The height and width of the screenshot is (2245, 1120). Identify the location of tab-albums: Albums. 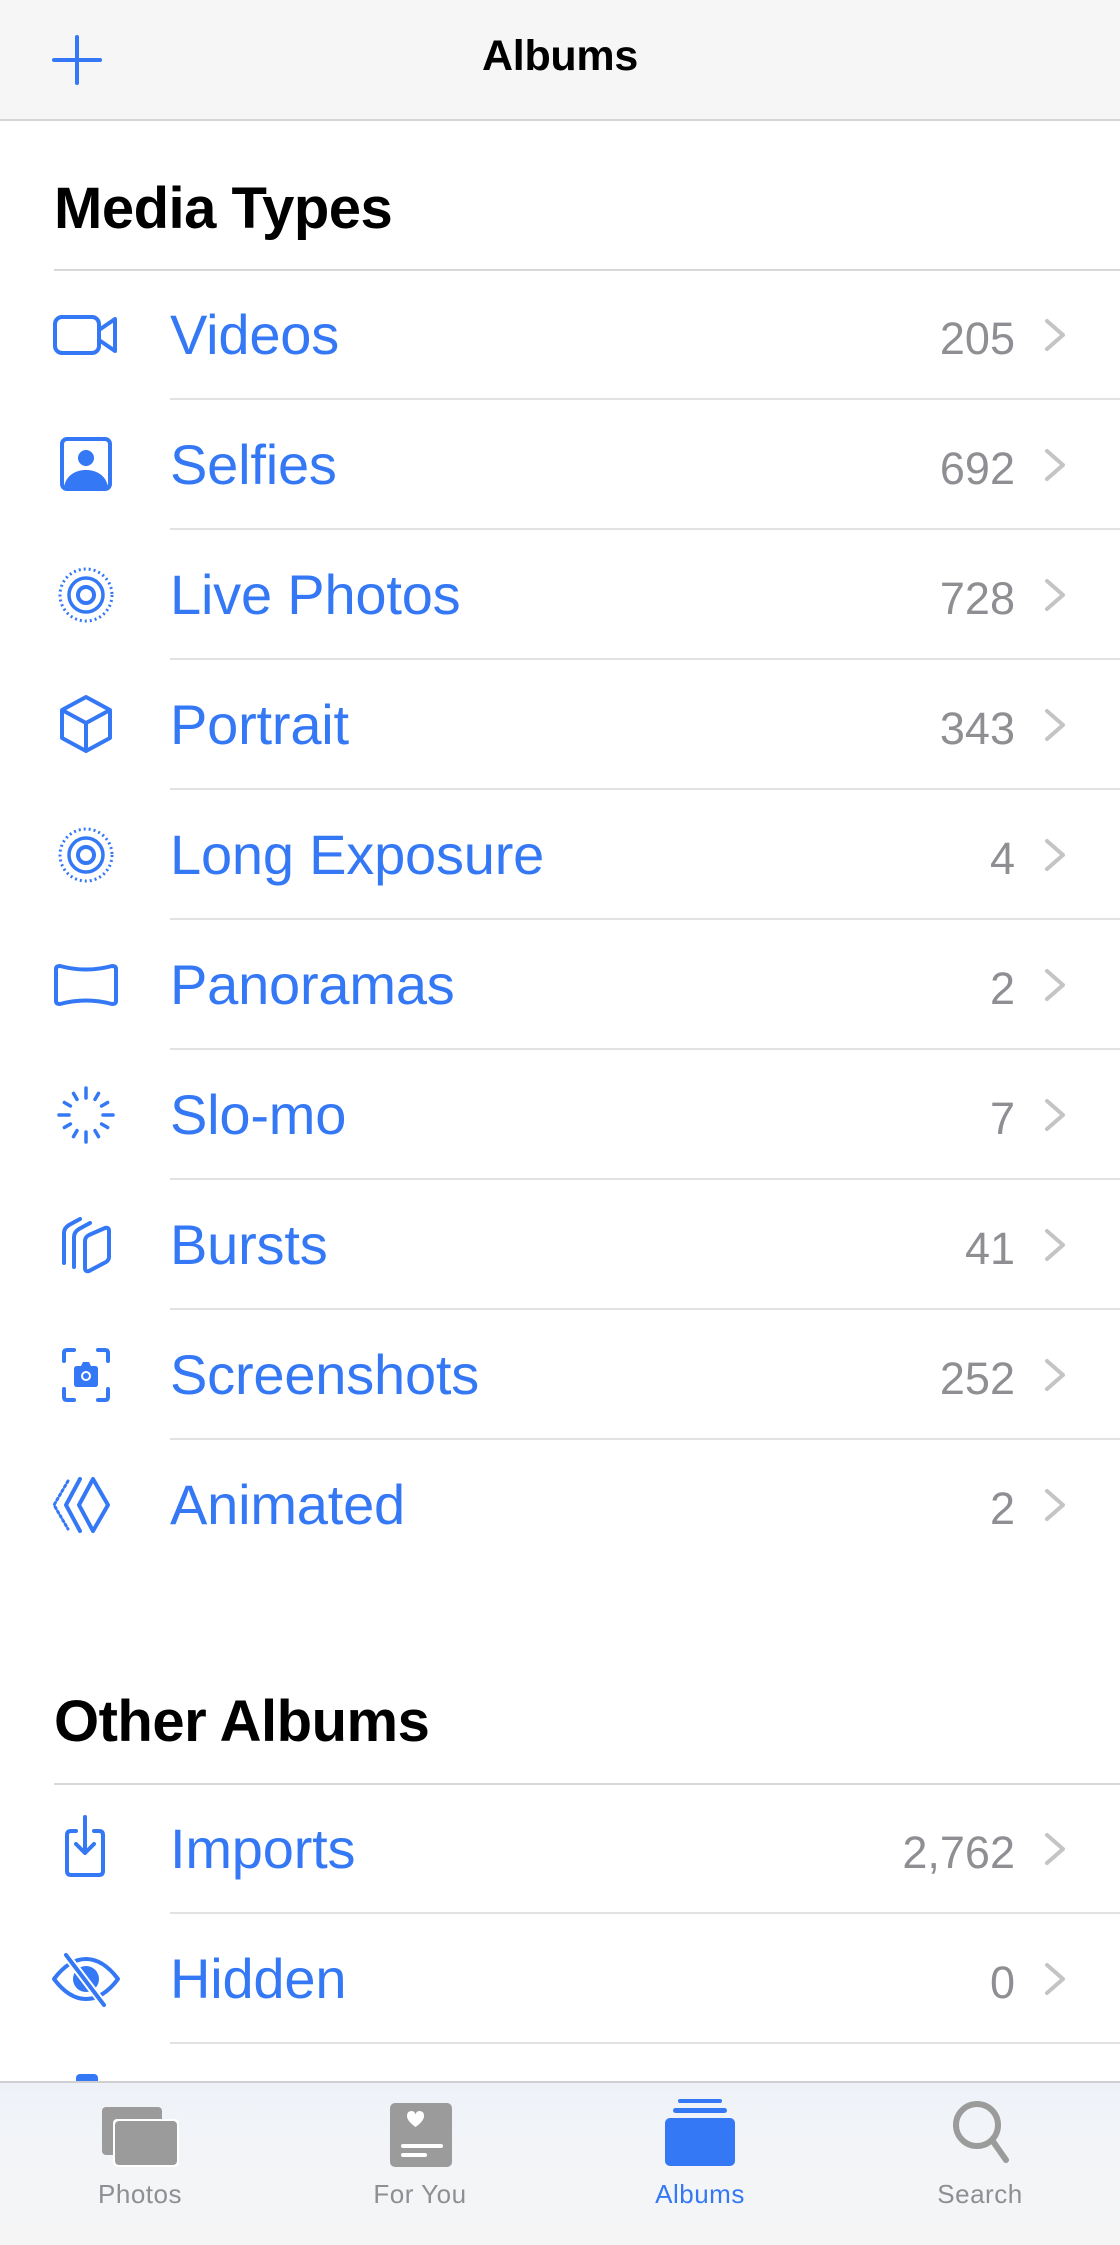
(700, 2164).